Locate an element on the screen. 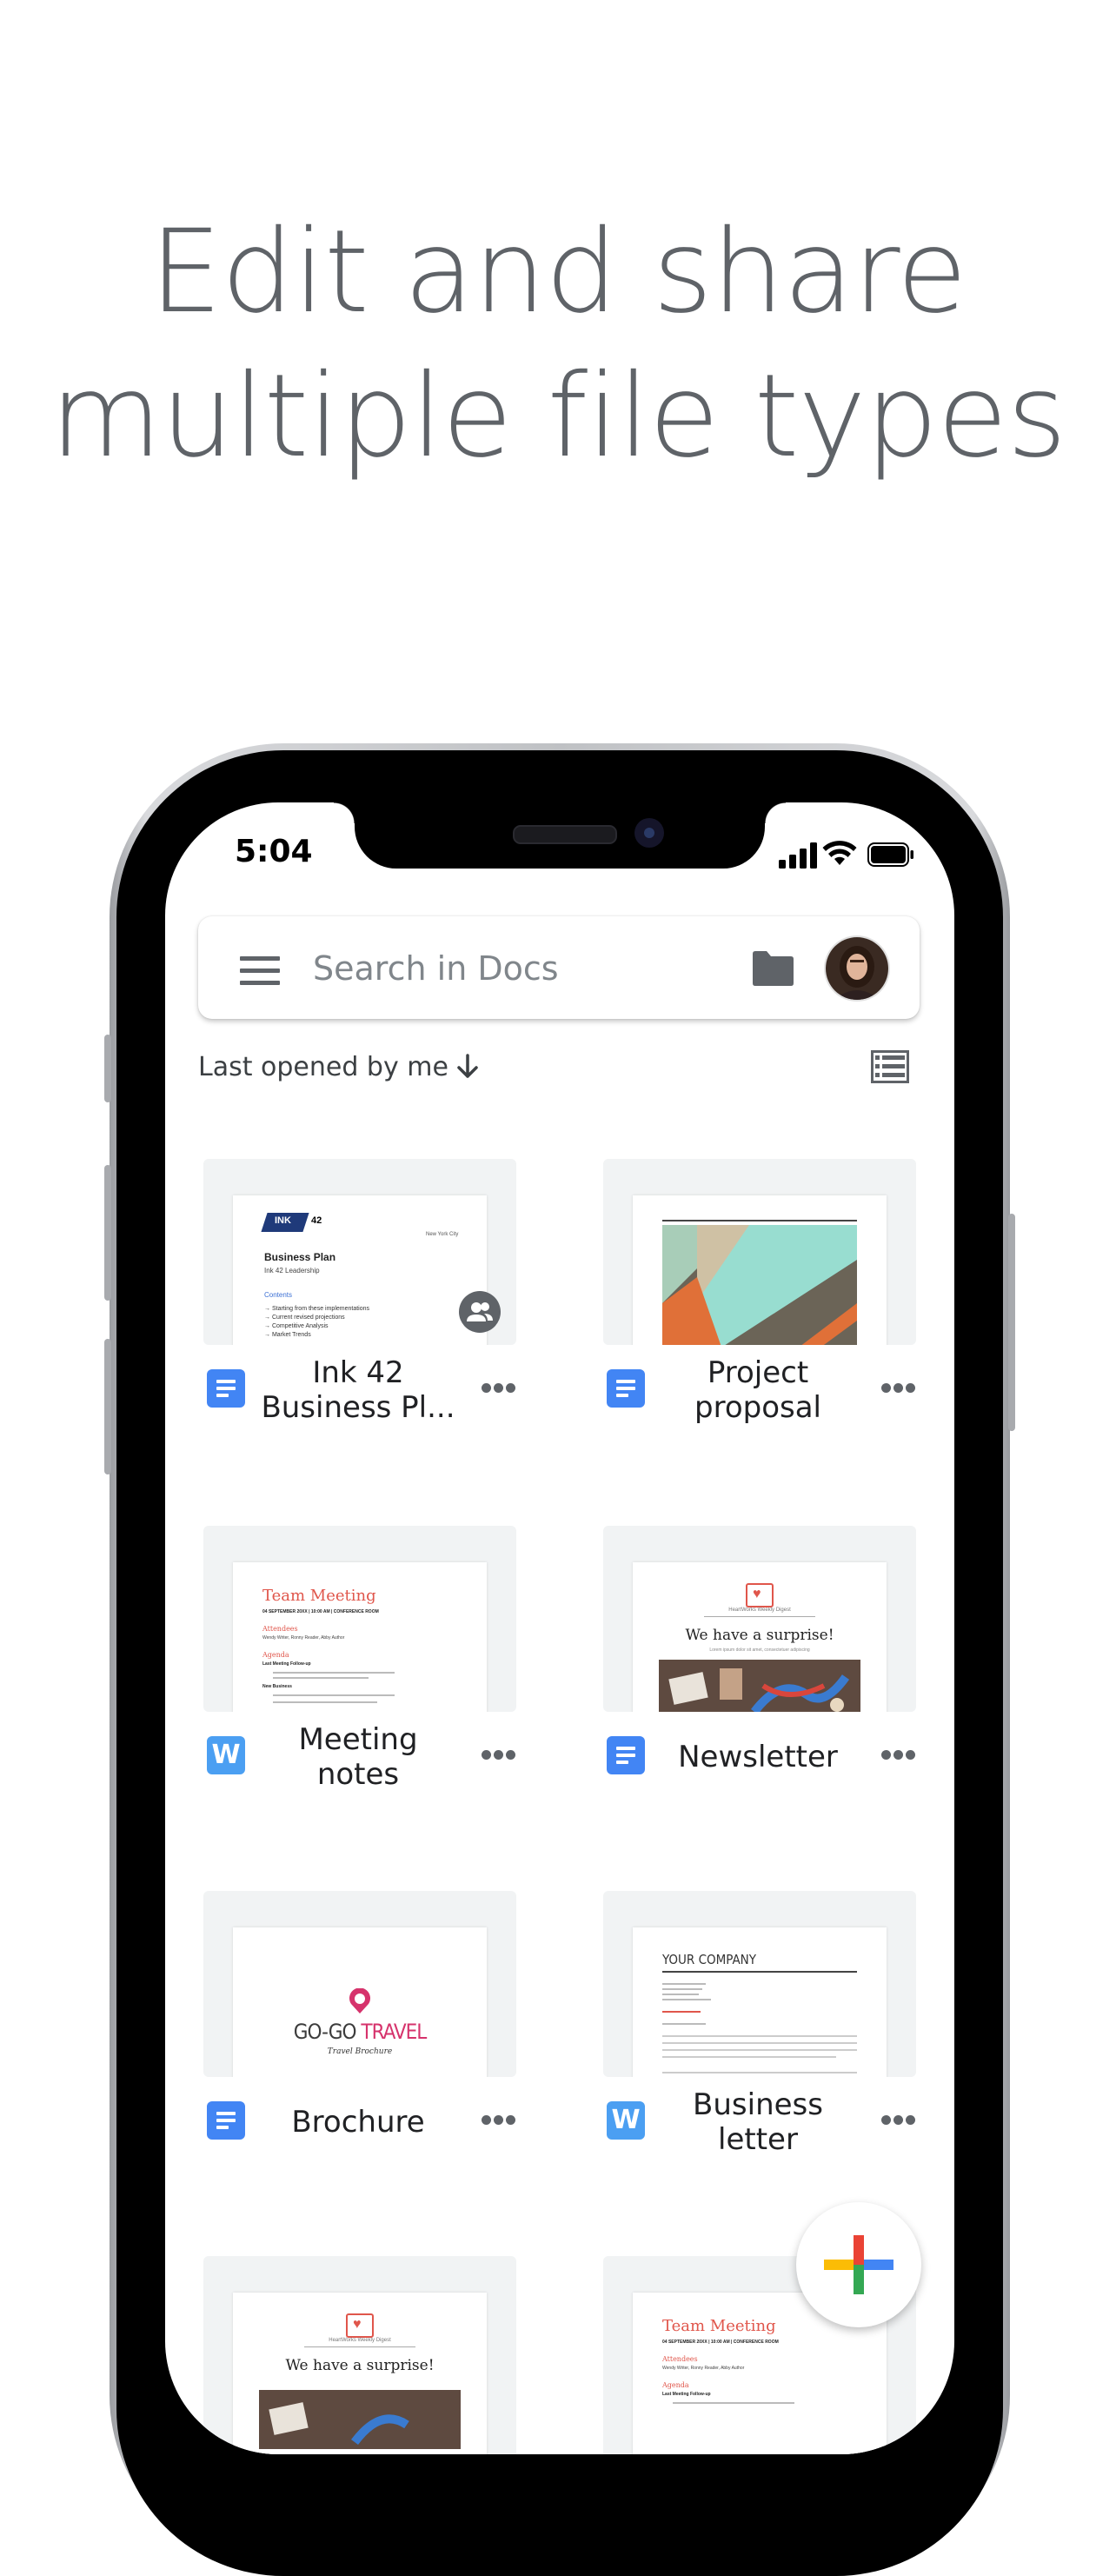  file-thumbnail is located at coordinates (759, 1252).